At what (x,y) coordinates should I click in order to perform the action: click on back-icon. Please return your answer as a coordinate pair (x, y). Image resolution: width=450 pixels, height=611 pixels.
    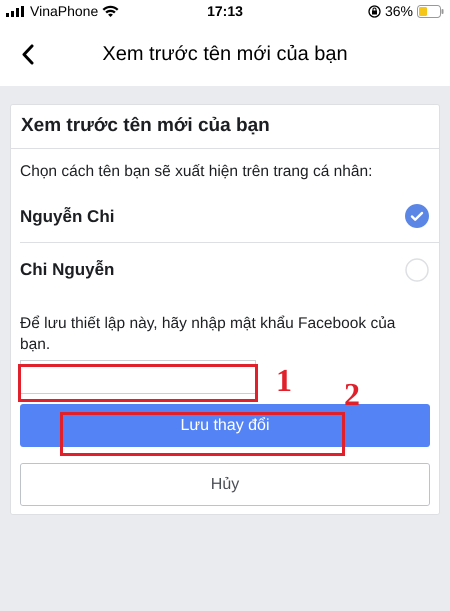
    Looking at the image, I should click on (27, 54).